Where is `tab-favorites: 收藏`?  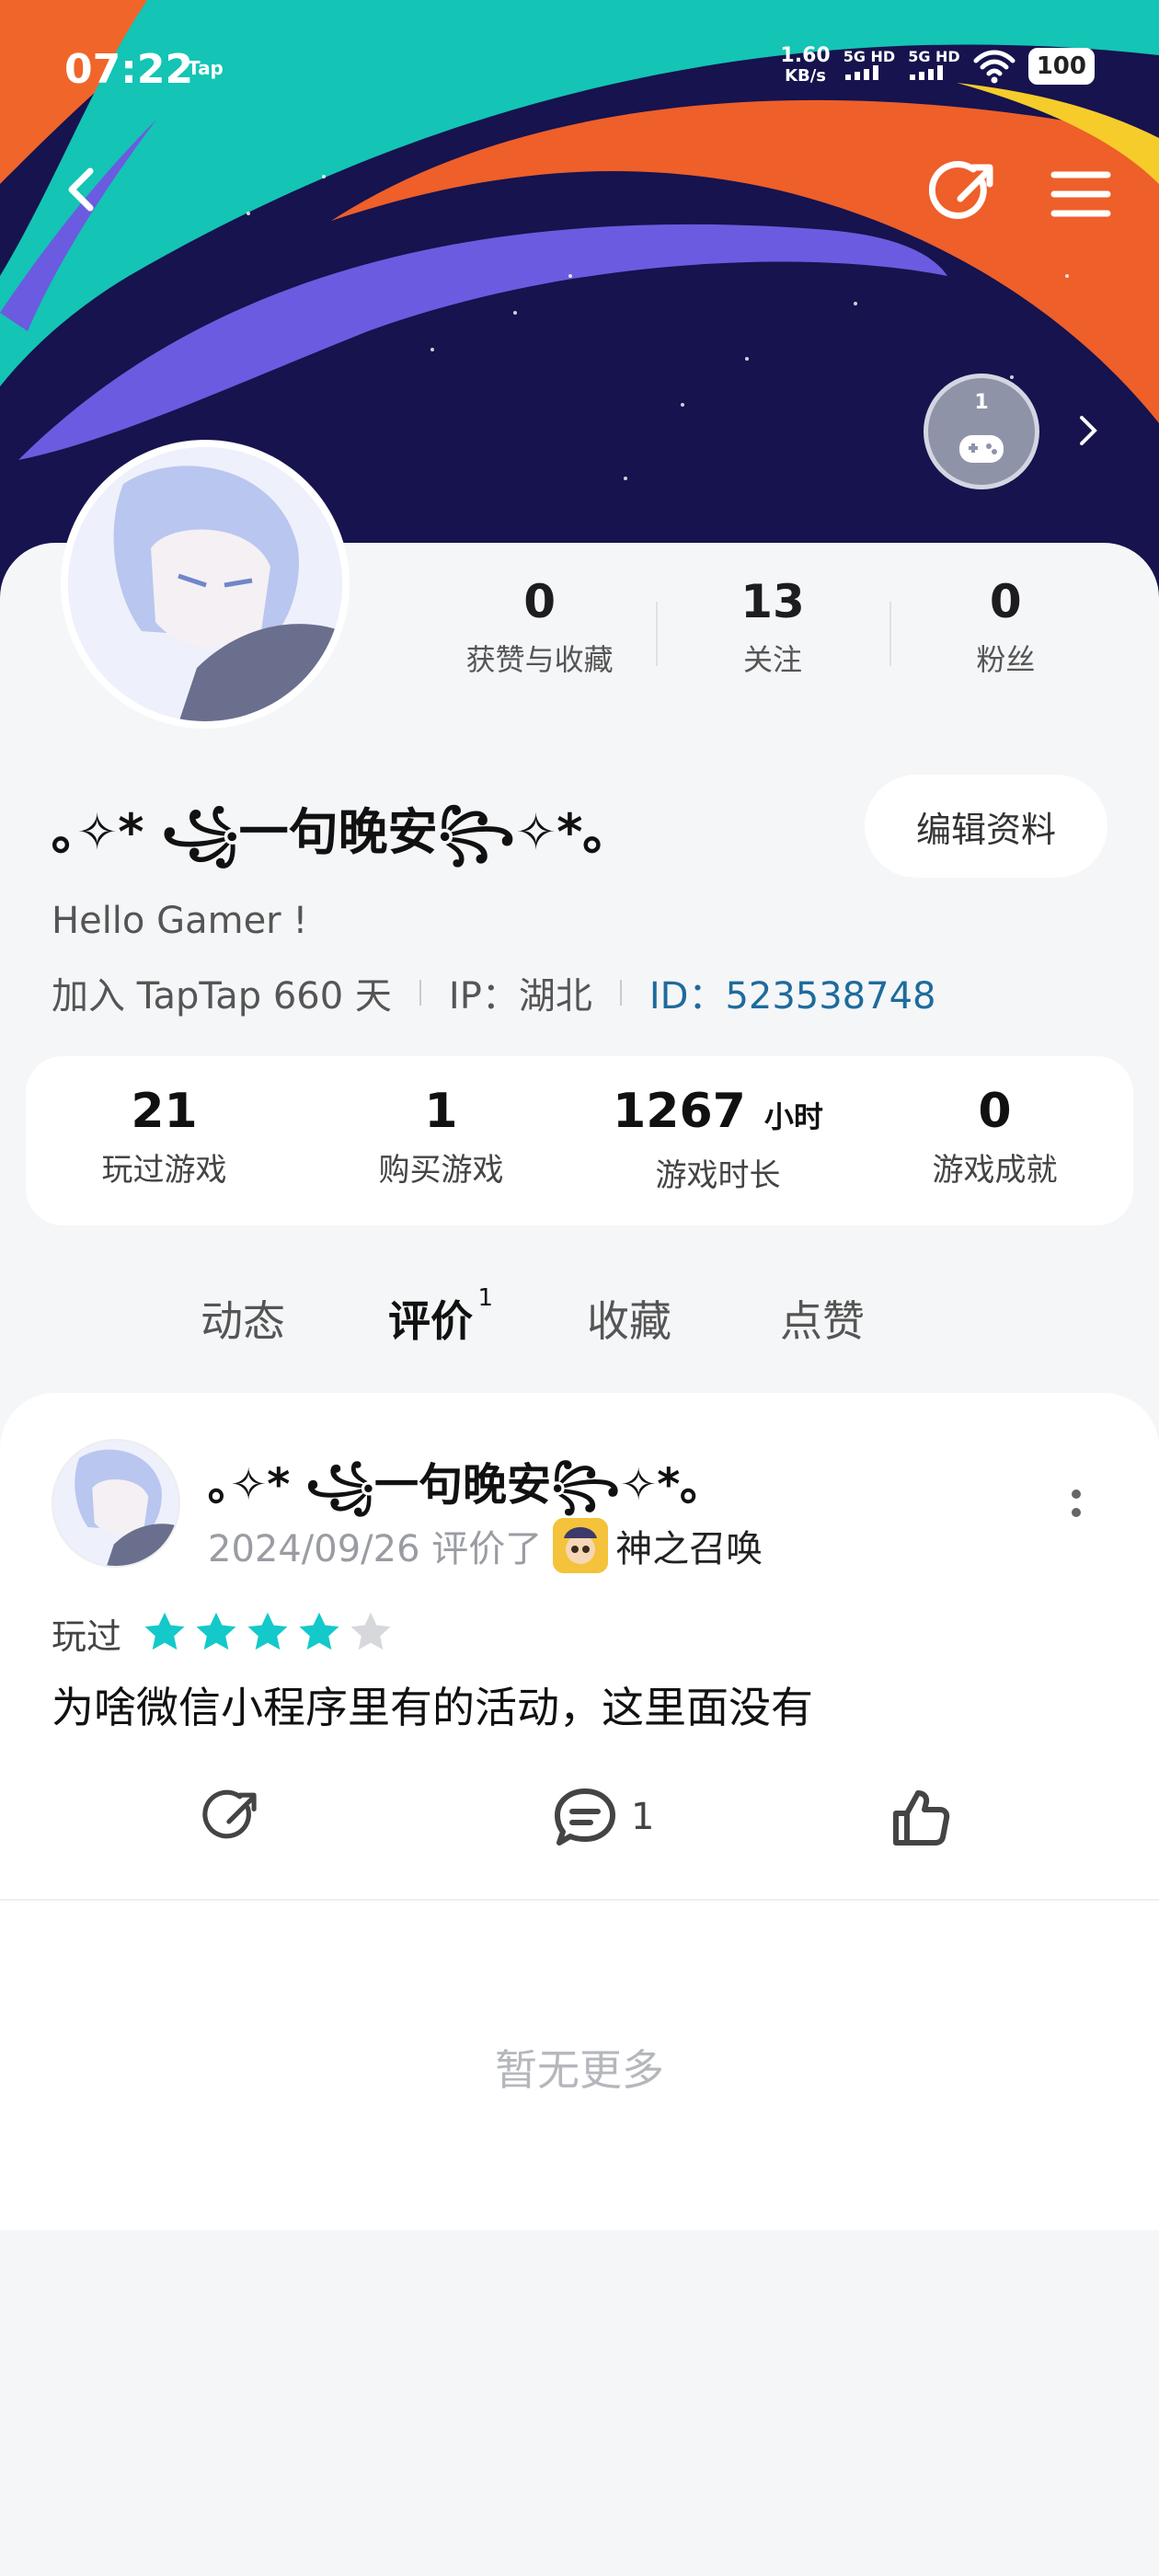
tab-favorites: 收藏 is located at coordinates (629, 1318).